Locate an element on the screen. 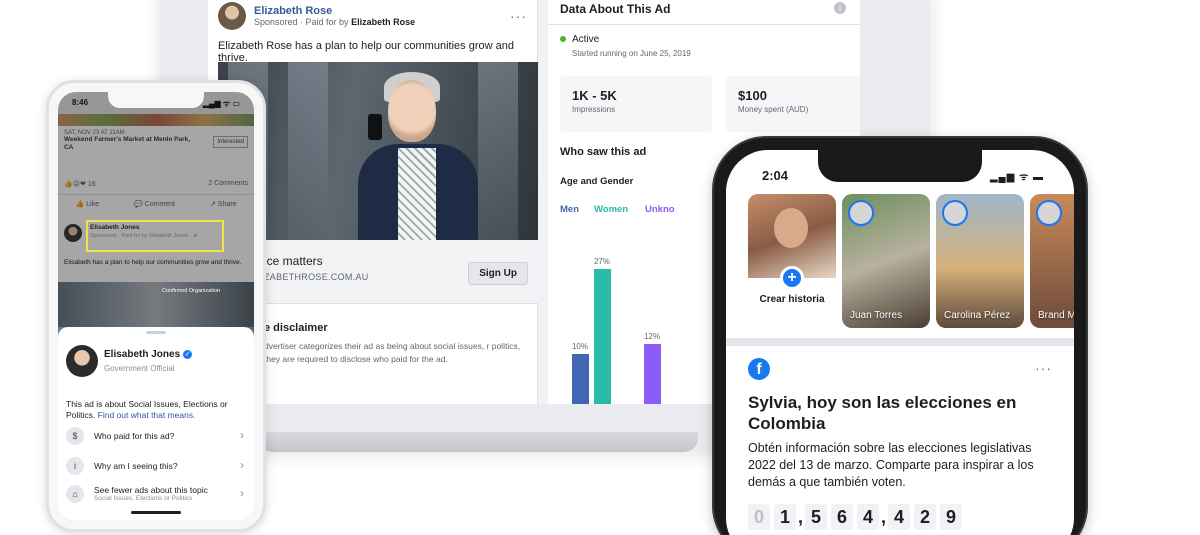 The height and width of the screenshot is (535, 1200). phone-notch is located at coordinates (156, 100).